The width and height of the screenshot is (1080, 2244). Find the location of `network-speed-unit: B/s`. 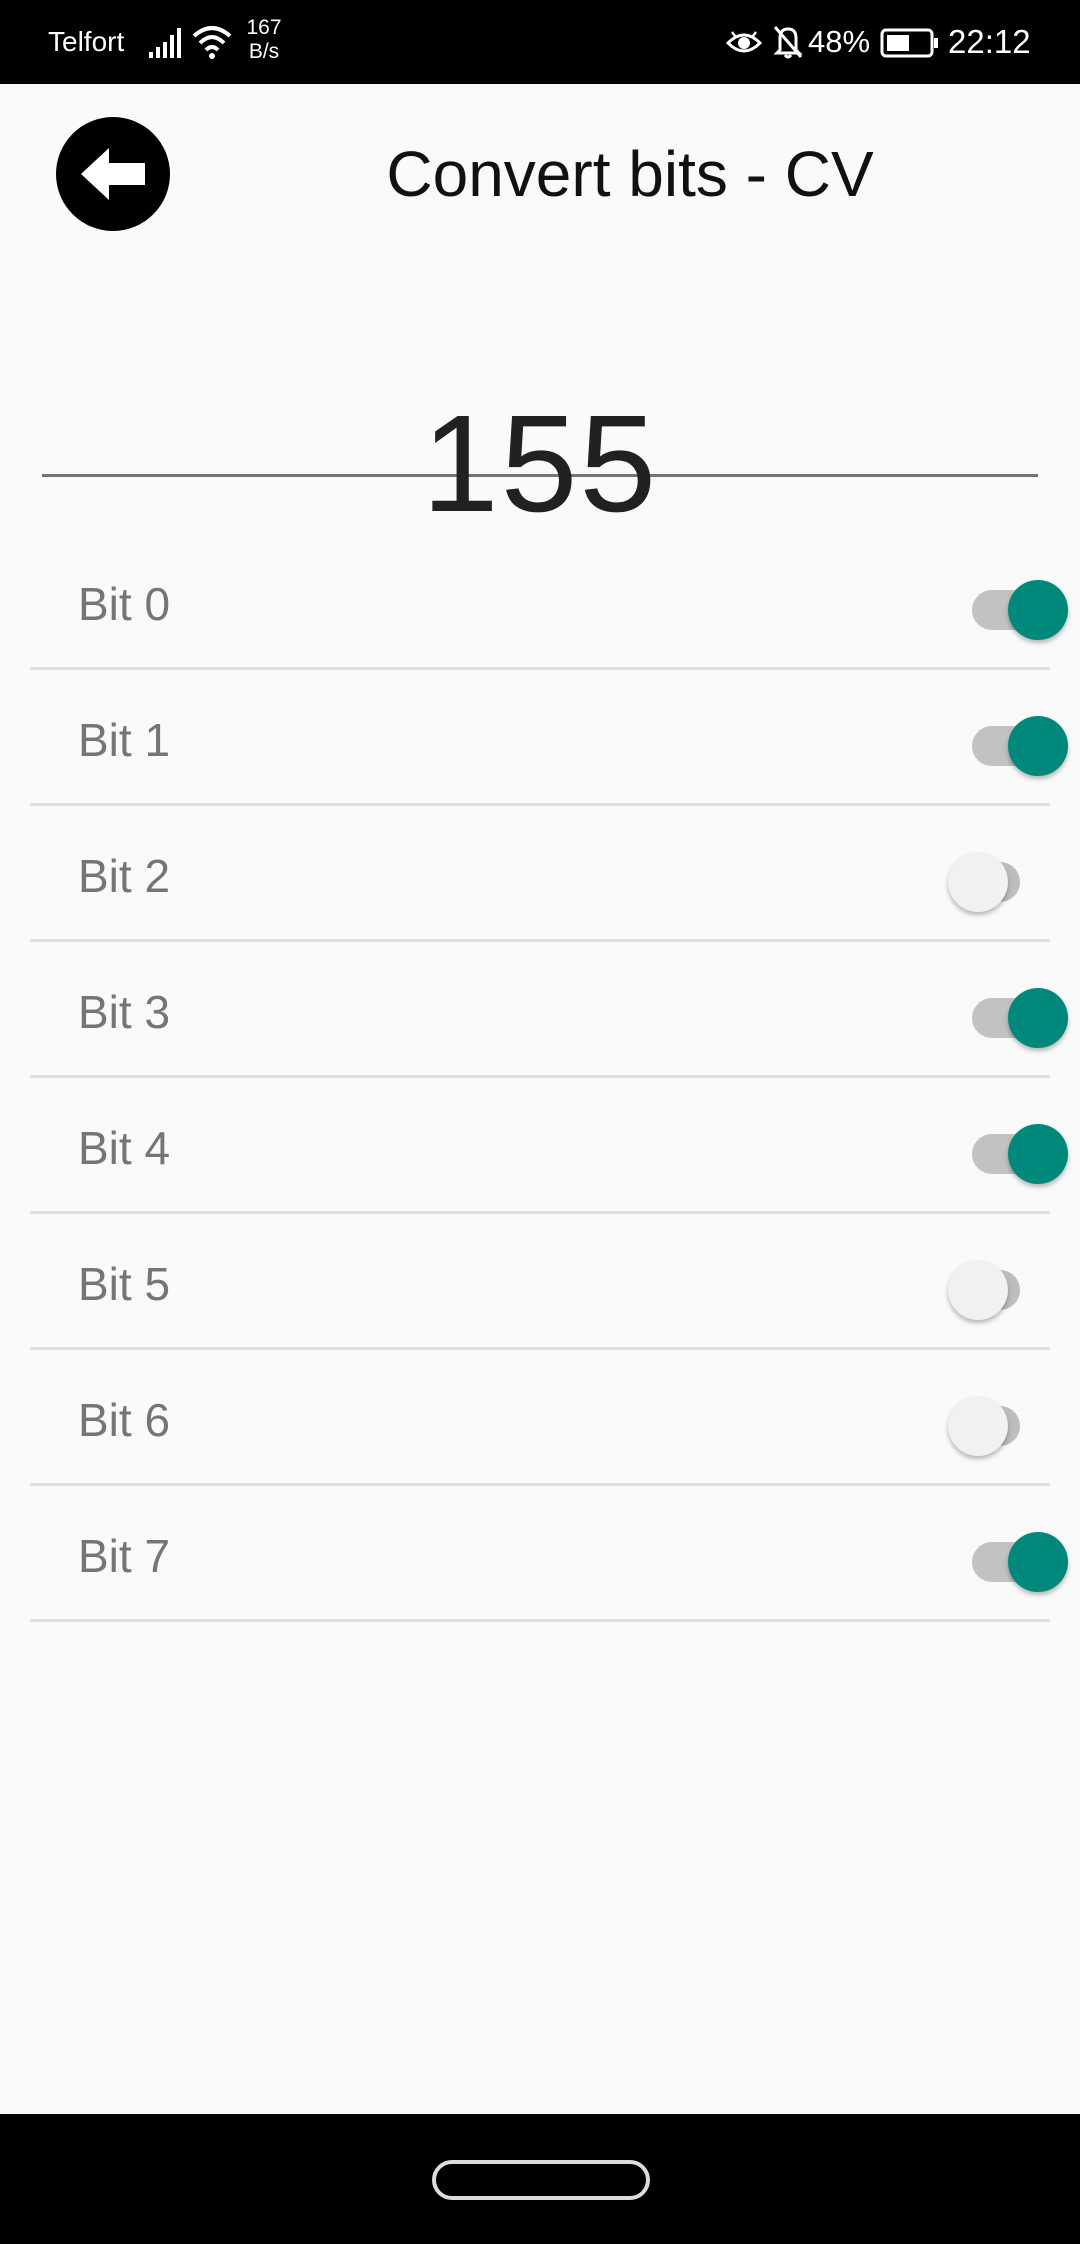

network-speed-unit: B/s is located at coordinates (264, 51).